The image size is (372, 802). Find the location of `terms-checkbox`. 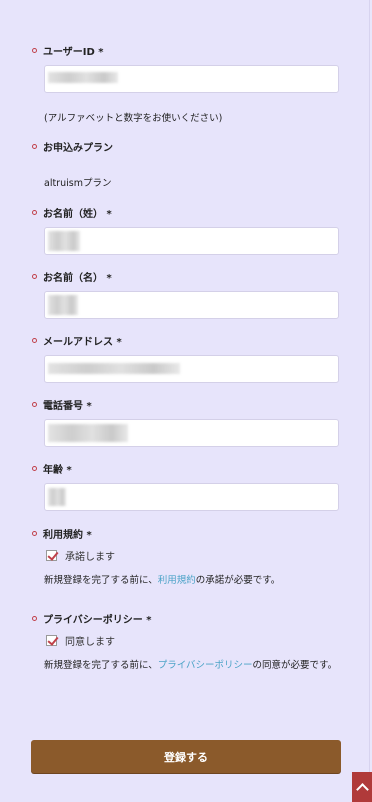

terms-checkbox is located at coordinates (51, 555).